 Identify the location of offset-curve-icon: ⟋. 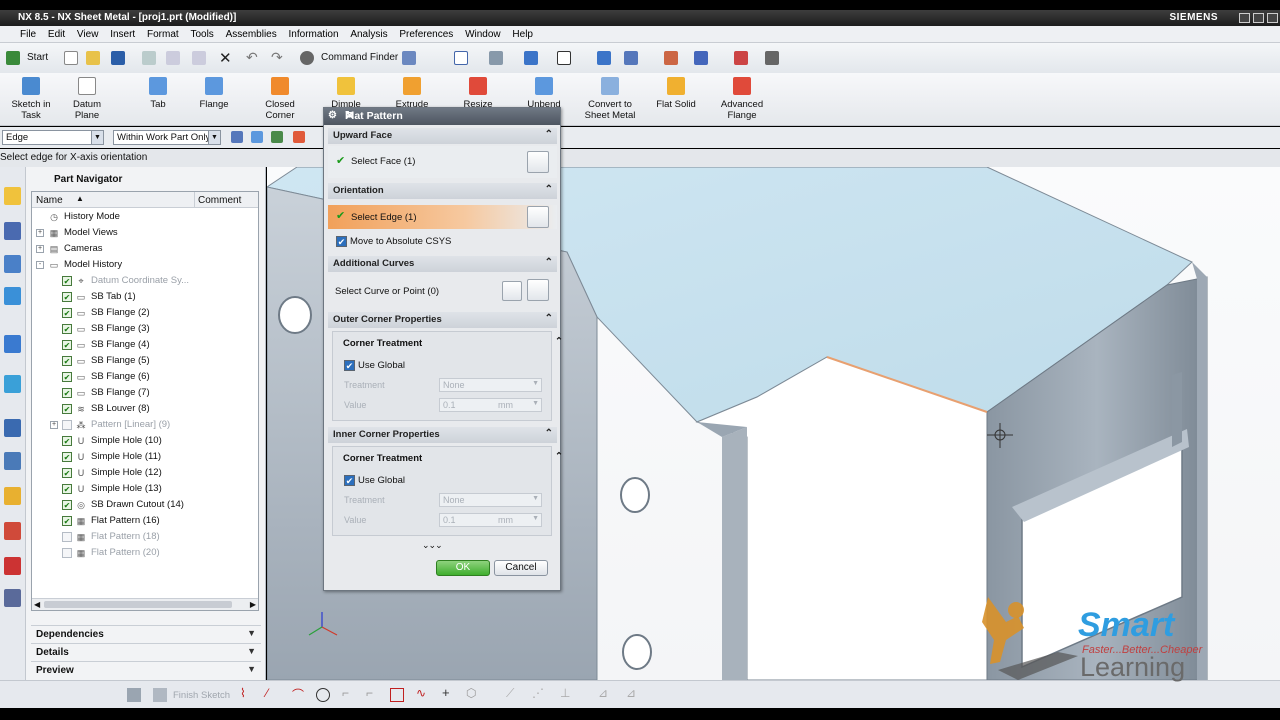
(513, 693).